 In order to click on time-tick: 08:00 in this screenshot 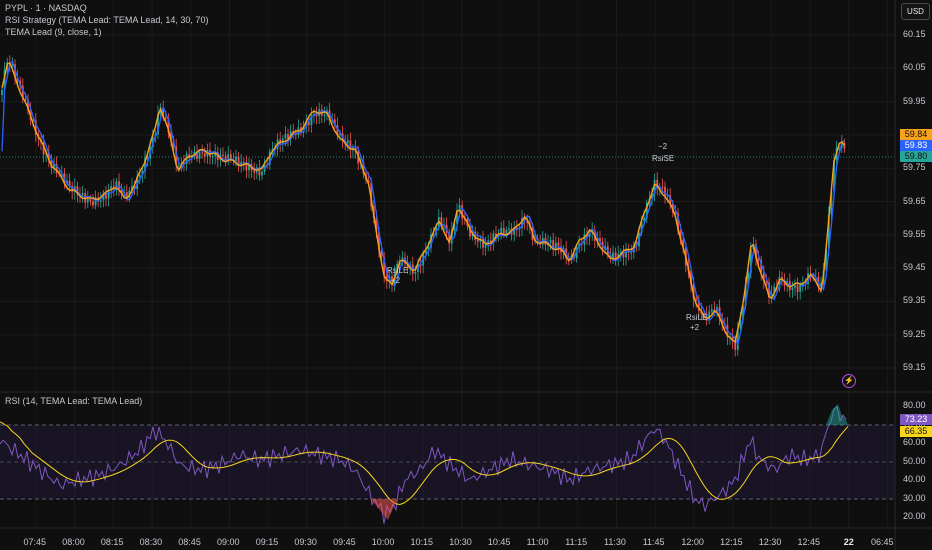, I will do `click(73, 542)`.